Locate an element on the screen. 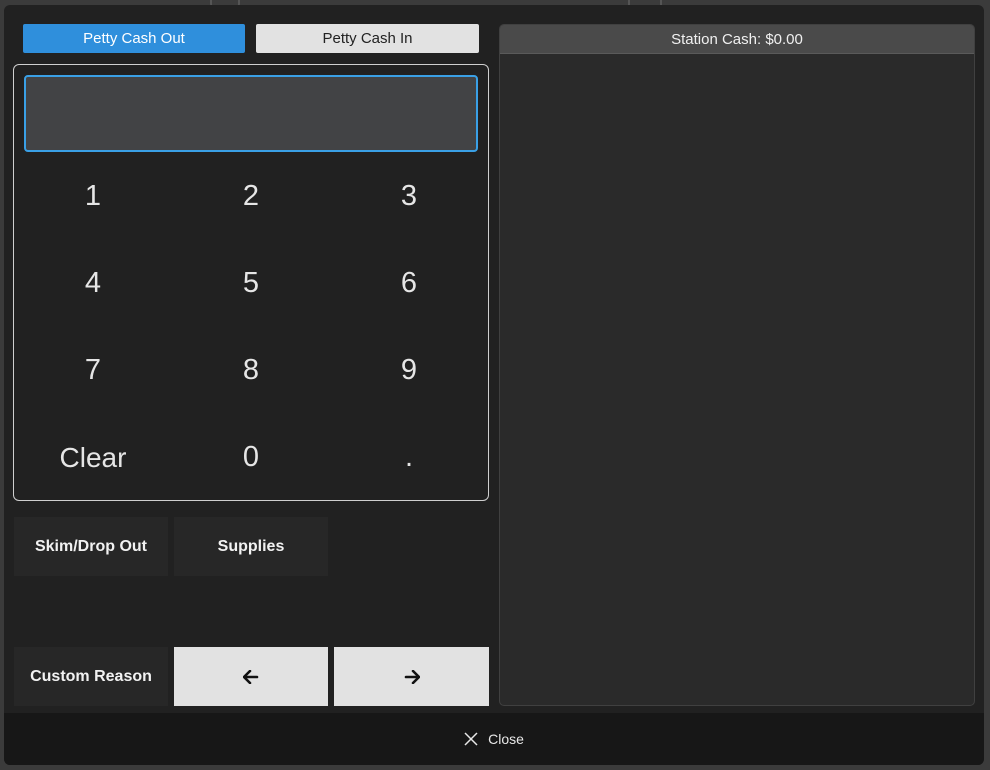 Image resolution: width=990 pixels, height=770 pixels. reason-skim-drop-out-button: Skim/Drop Out is located at coordinates (91, 546).